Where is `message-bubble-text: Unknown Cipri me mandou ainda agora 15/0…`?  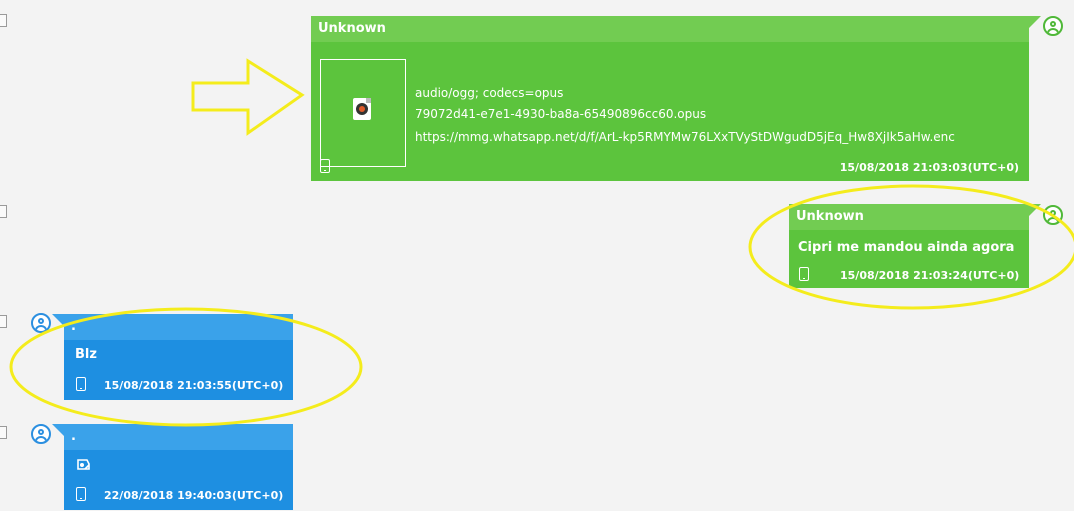 message-bubble-text: Unknown Cipri me mandou ainda agora 15/0… is located at coordinates (909, 246).